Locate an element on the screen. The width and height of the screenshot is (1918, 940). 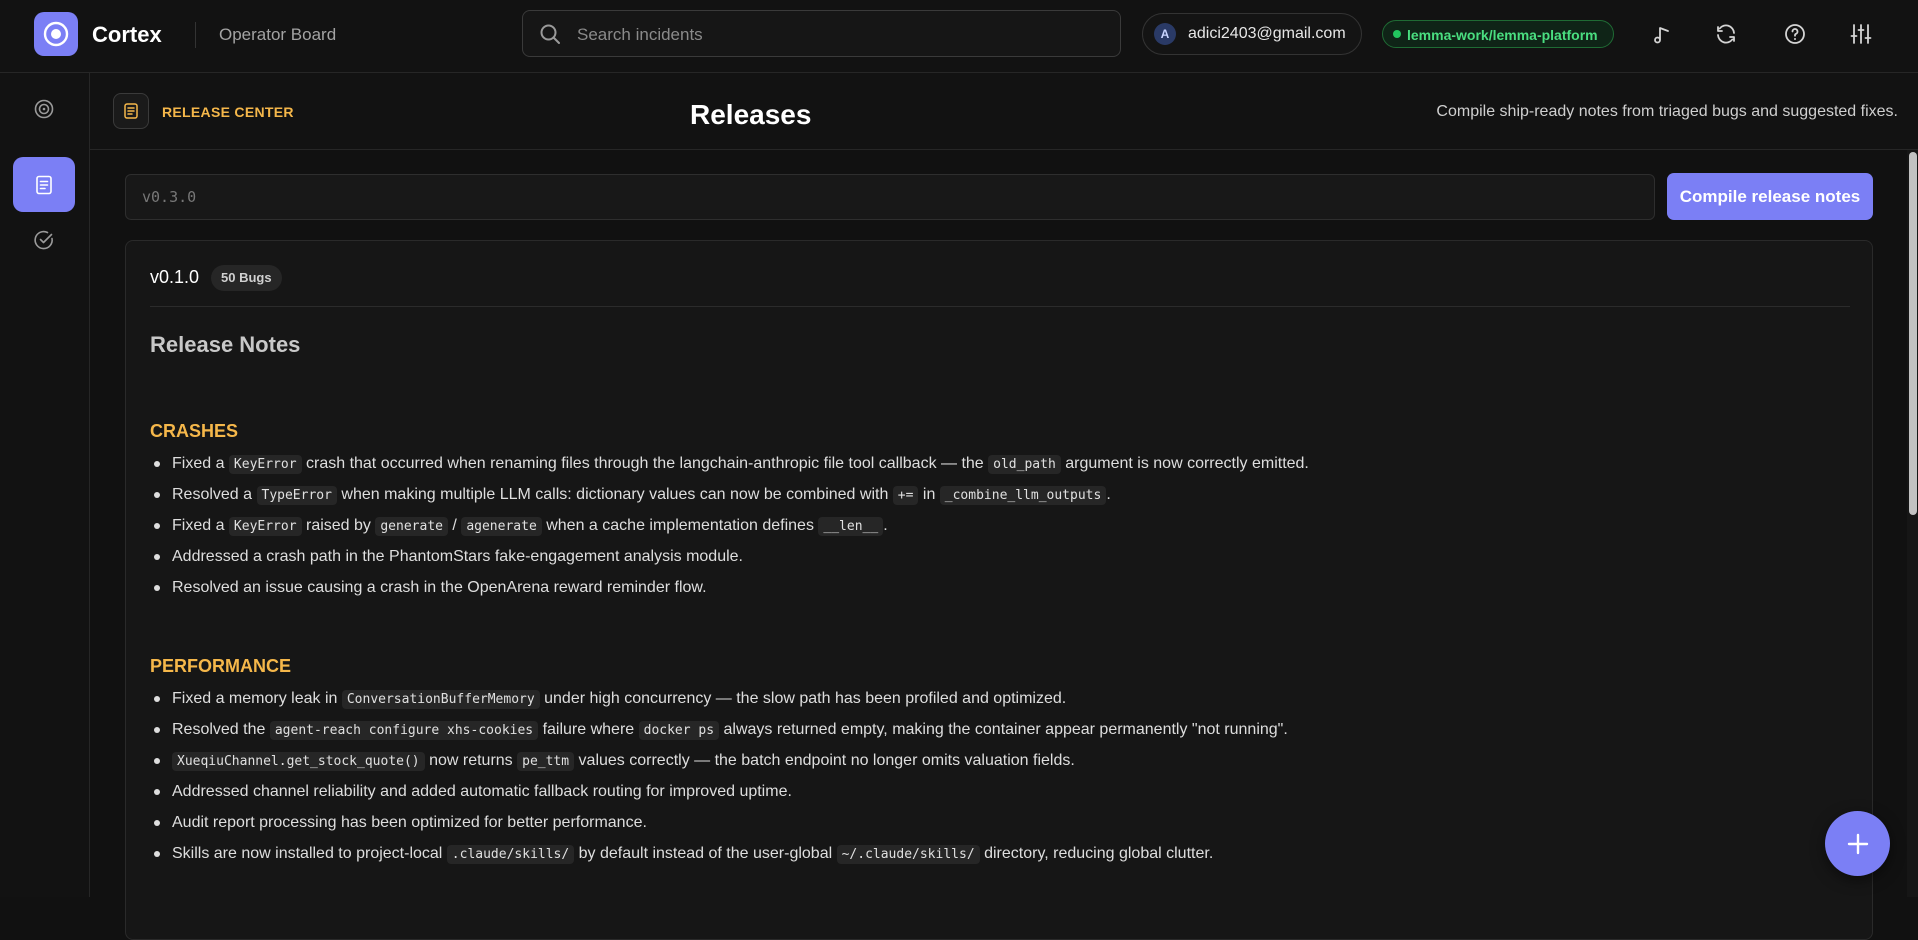
target-icon is located at coordinates (44, 108).